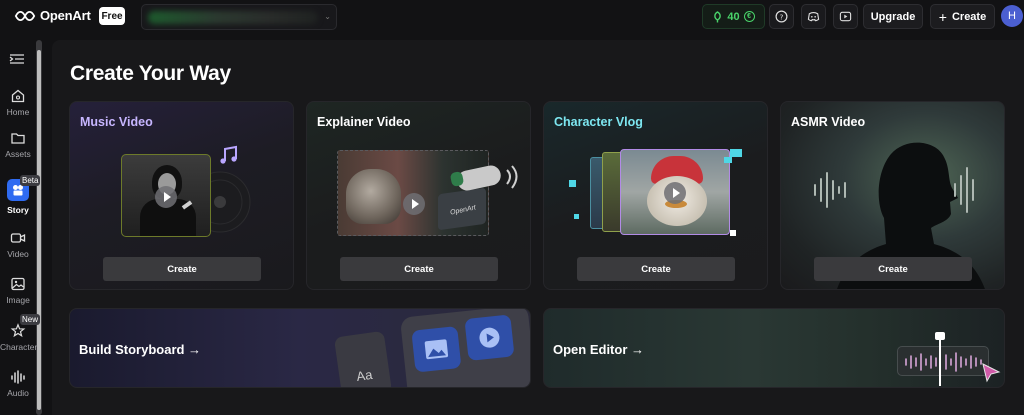 This screenshot has height=415, width=1024. I want to click on discord-button, so click(813, 16).